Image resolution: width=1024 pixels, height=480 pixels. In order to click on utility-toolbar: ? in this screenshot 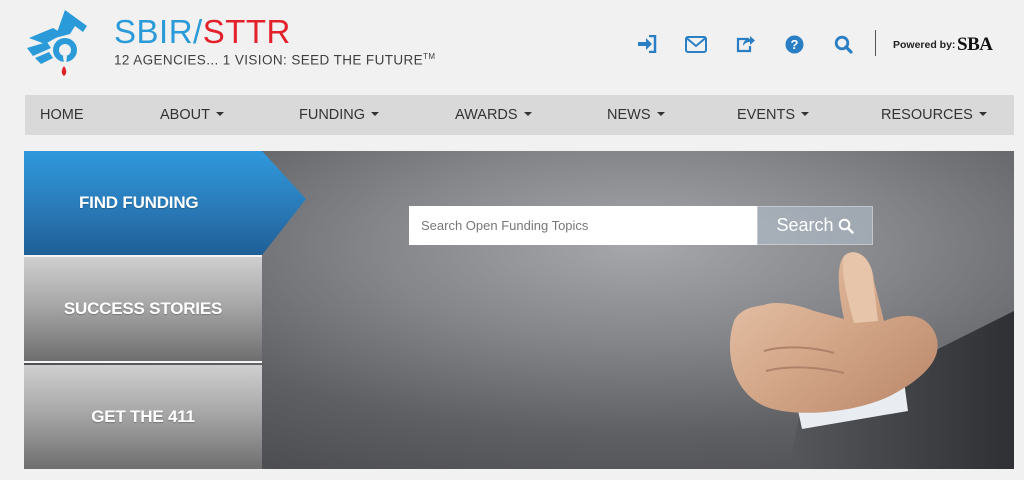, I will do `click(745, 44)`.